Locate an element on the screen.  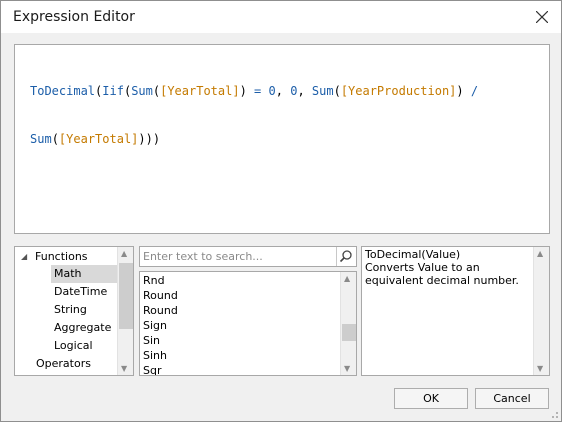
function-list-item: Rnd is located at coordinates (154, 280).